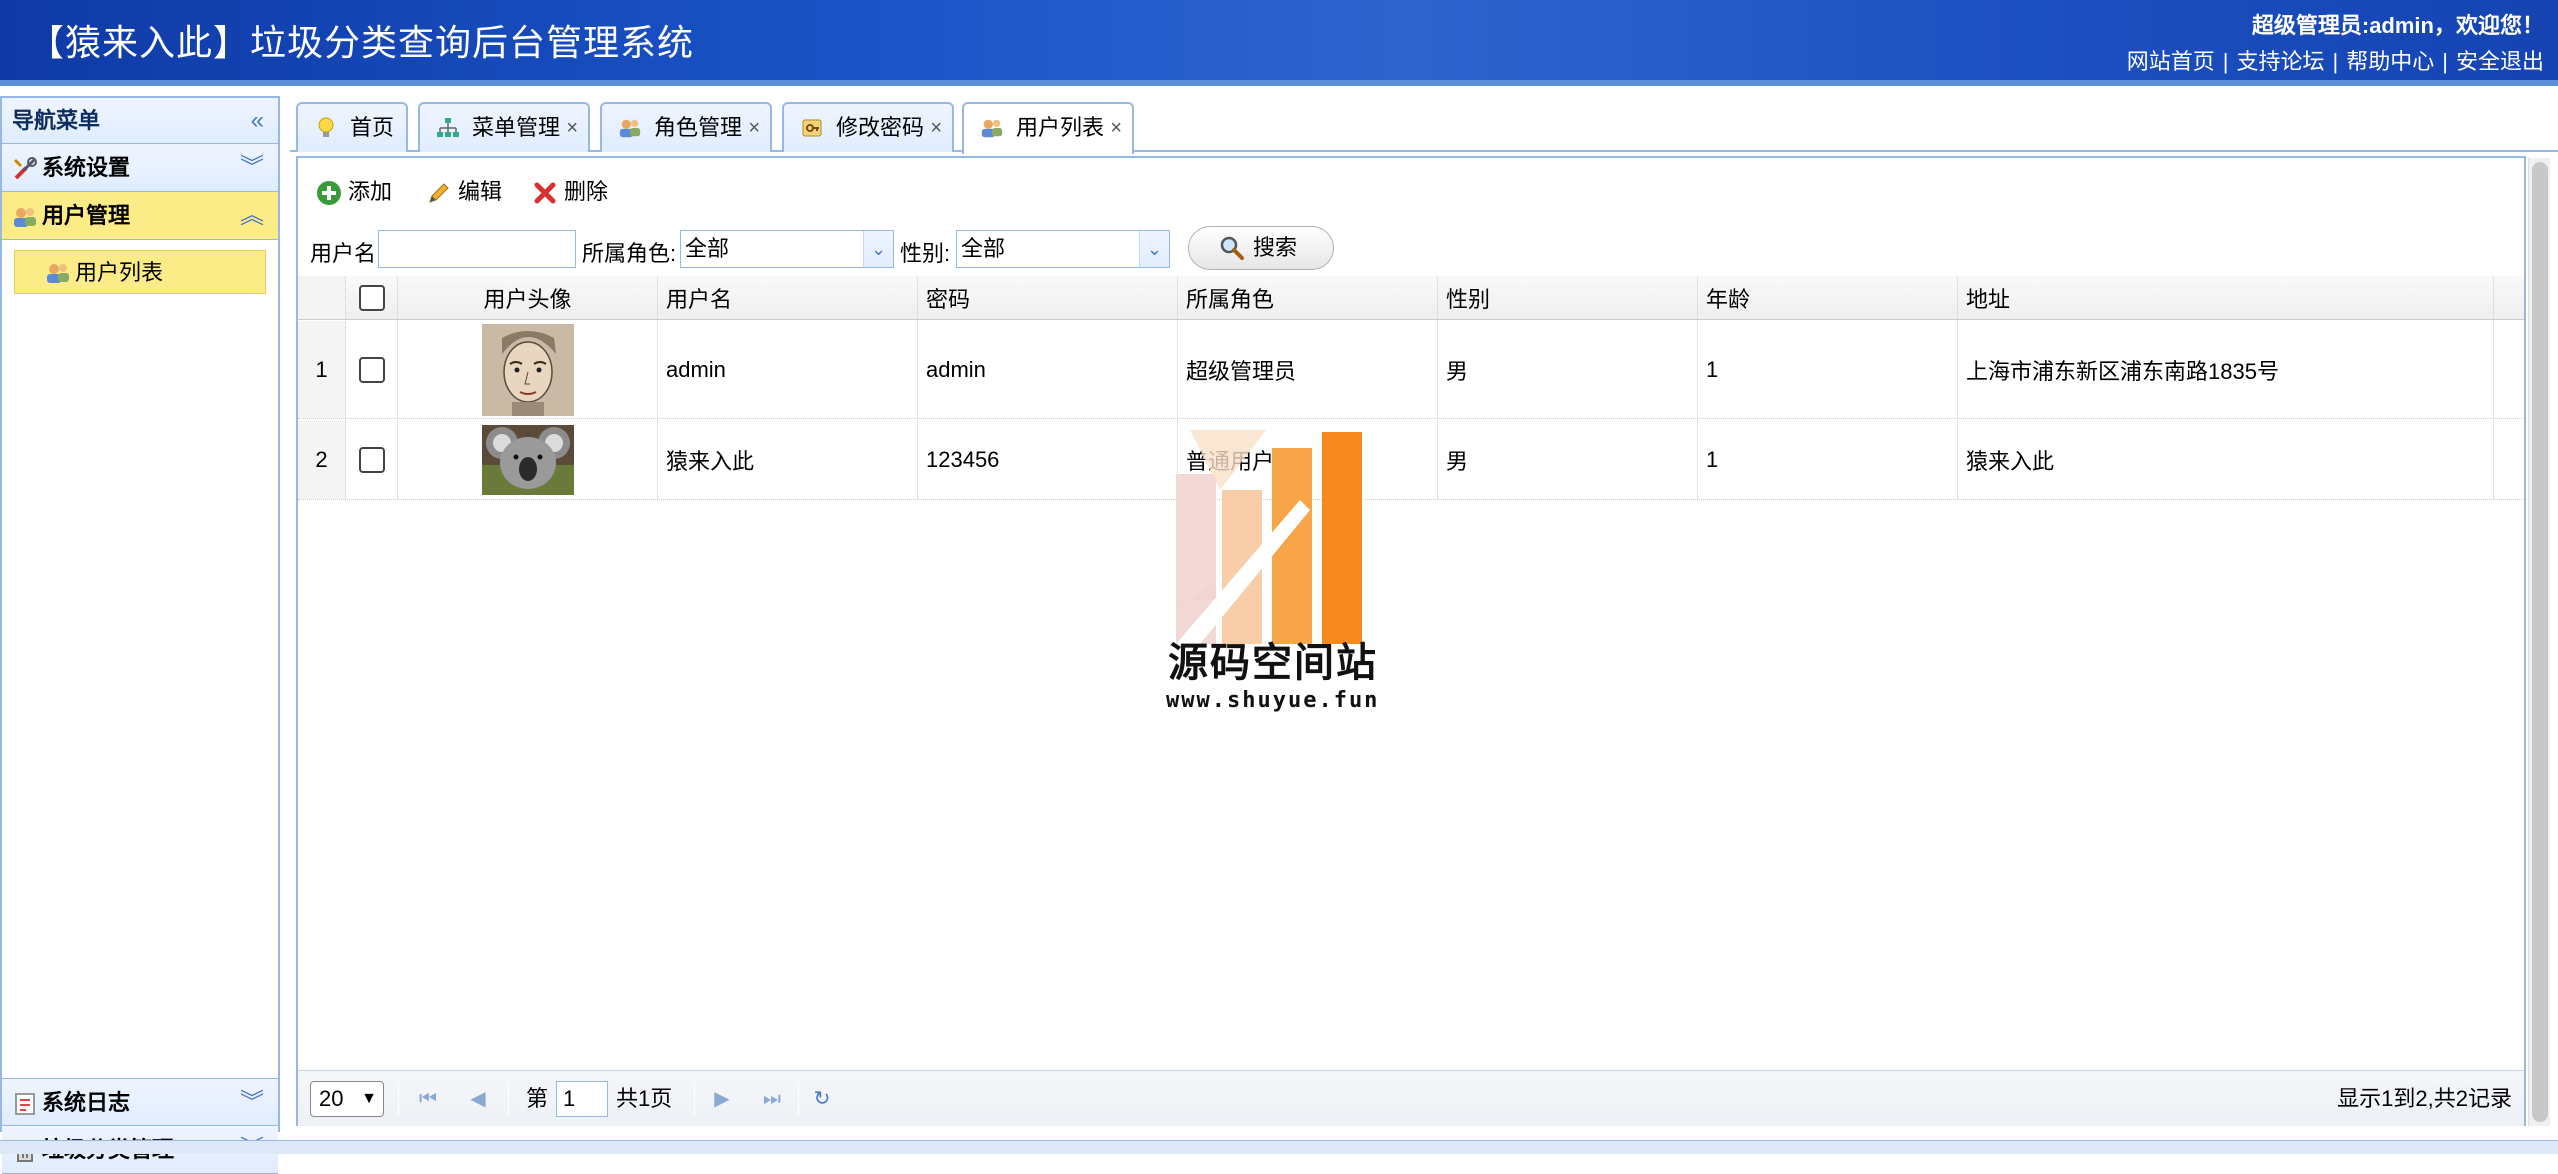 The width and height of the screenshot is (2558, 1174). What do you see at coordinates (331, 1098) in the screenshot?
I see `page-size-value: 20` at bounding box center [331, 1098].